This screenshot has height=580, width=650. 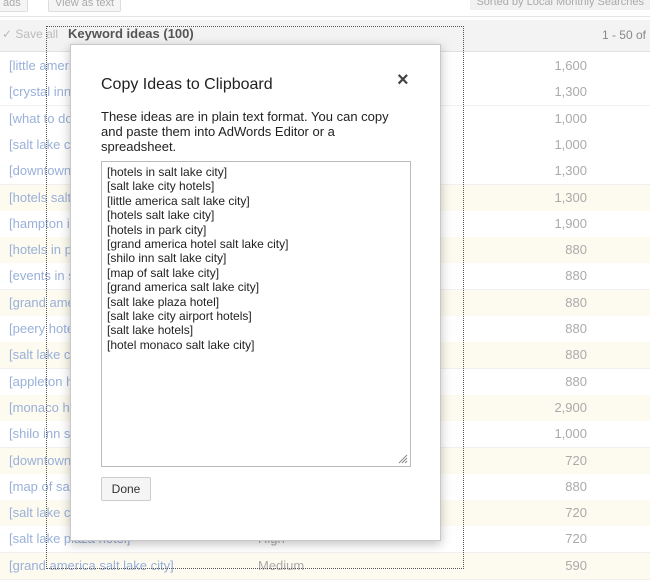 What do you see at coordinates (570, 223) in the screenshot?
I see `search-volume-cell: 1,900` at bounding box center [570, 223].